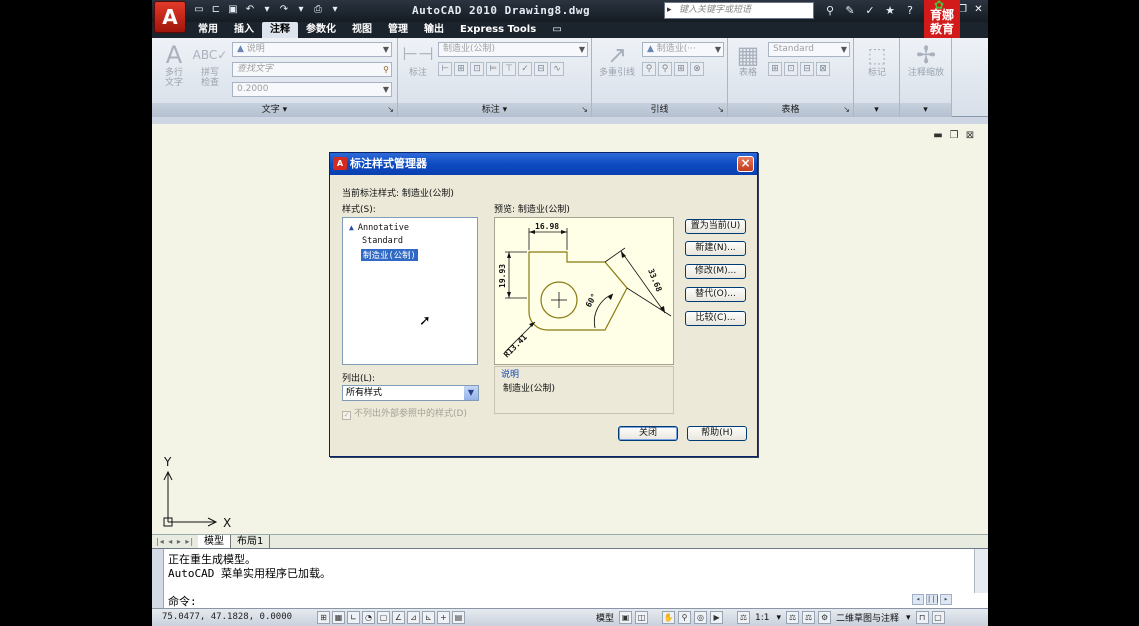 Image resolution: width=1139 pixels, height=626 pixels. What do you see at coordinates (762, 618) in the screenshot?
I see `annotation-scale: 1:1` at bounding box center [762, 618].